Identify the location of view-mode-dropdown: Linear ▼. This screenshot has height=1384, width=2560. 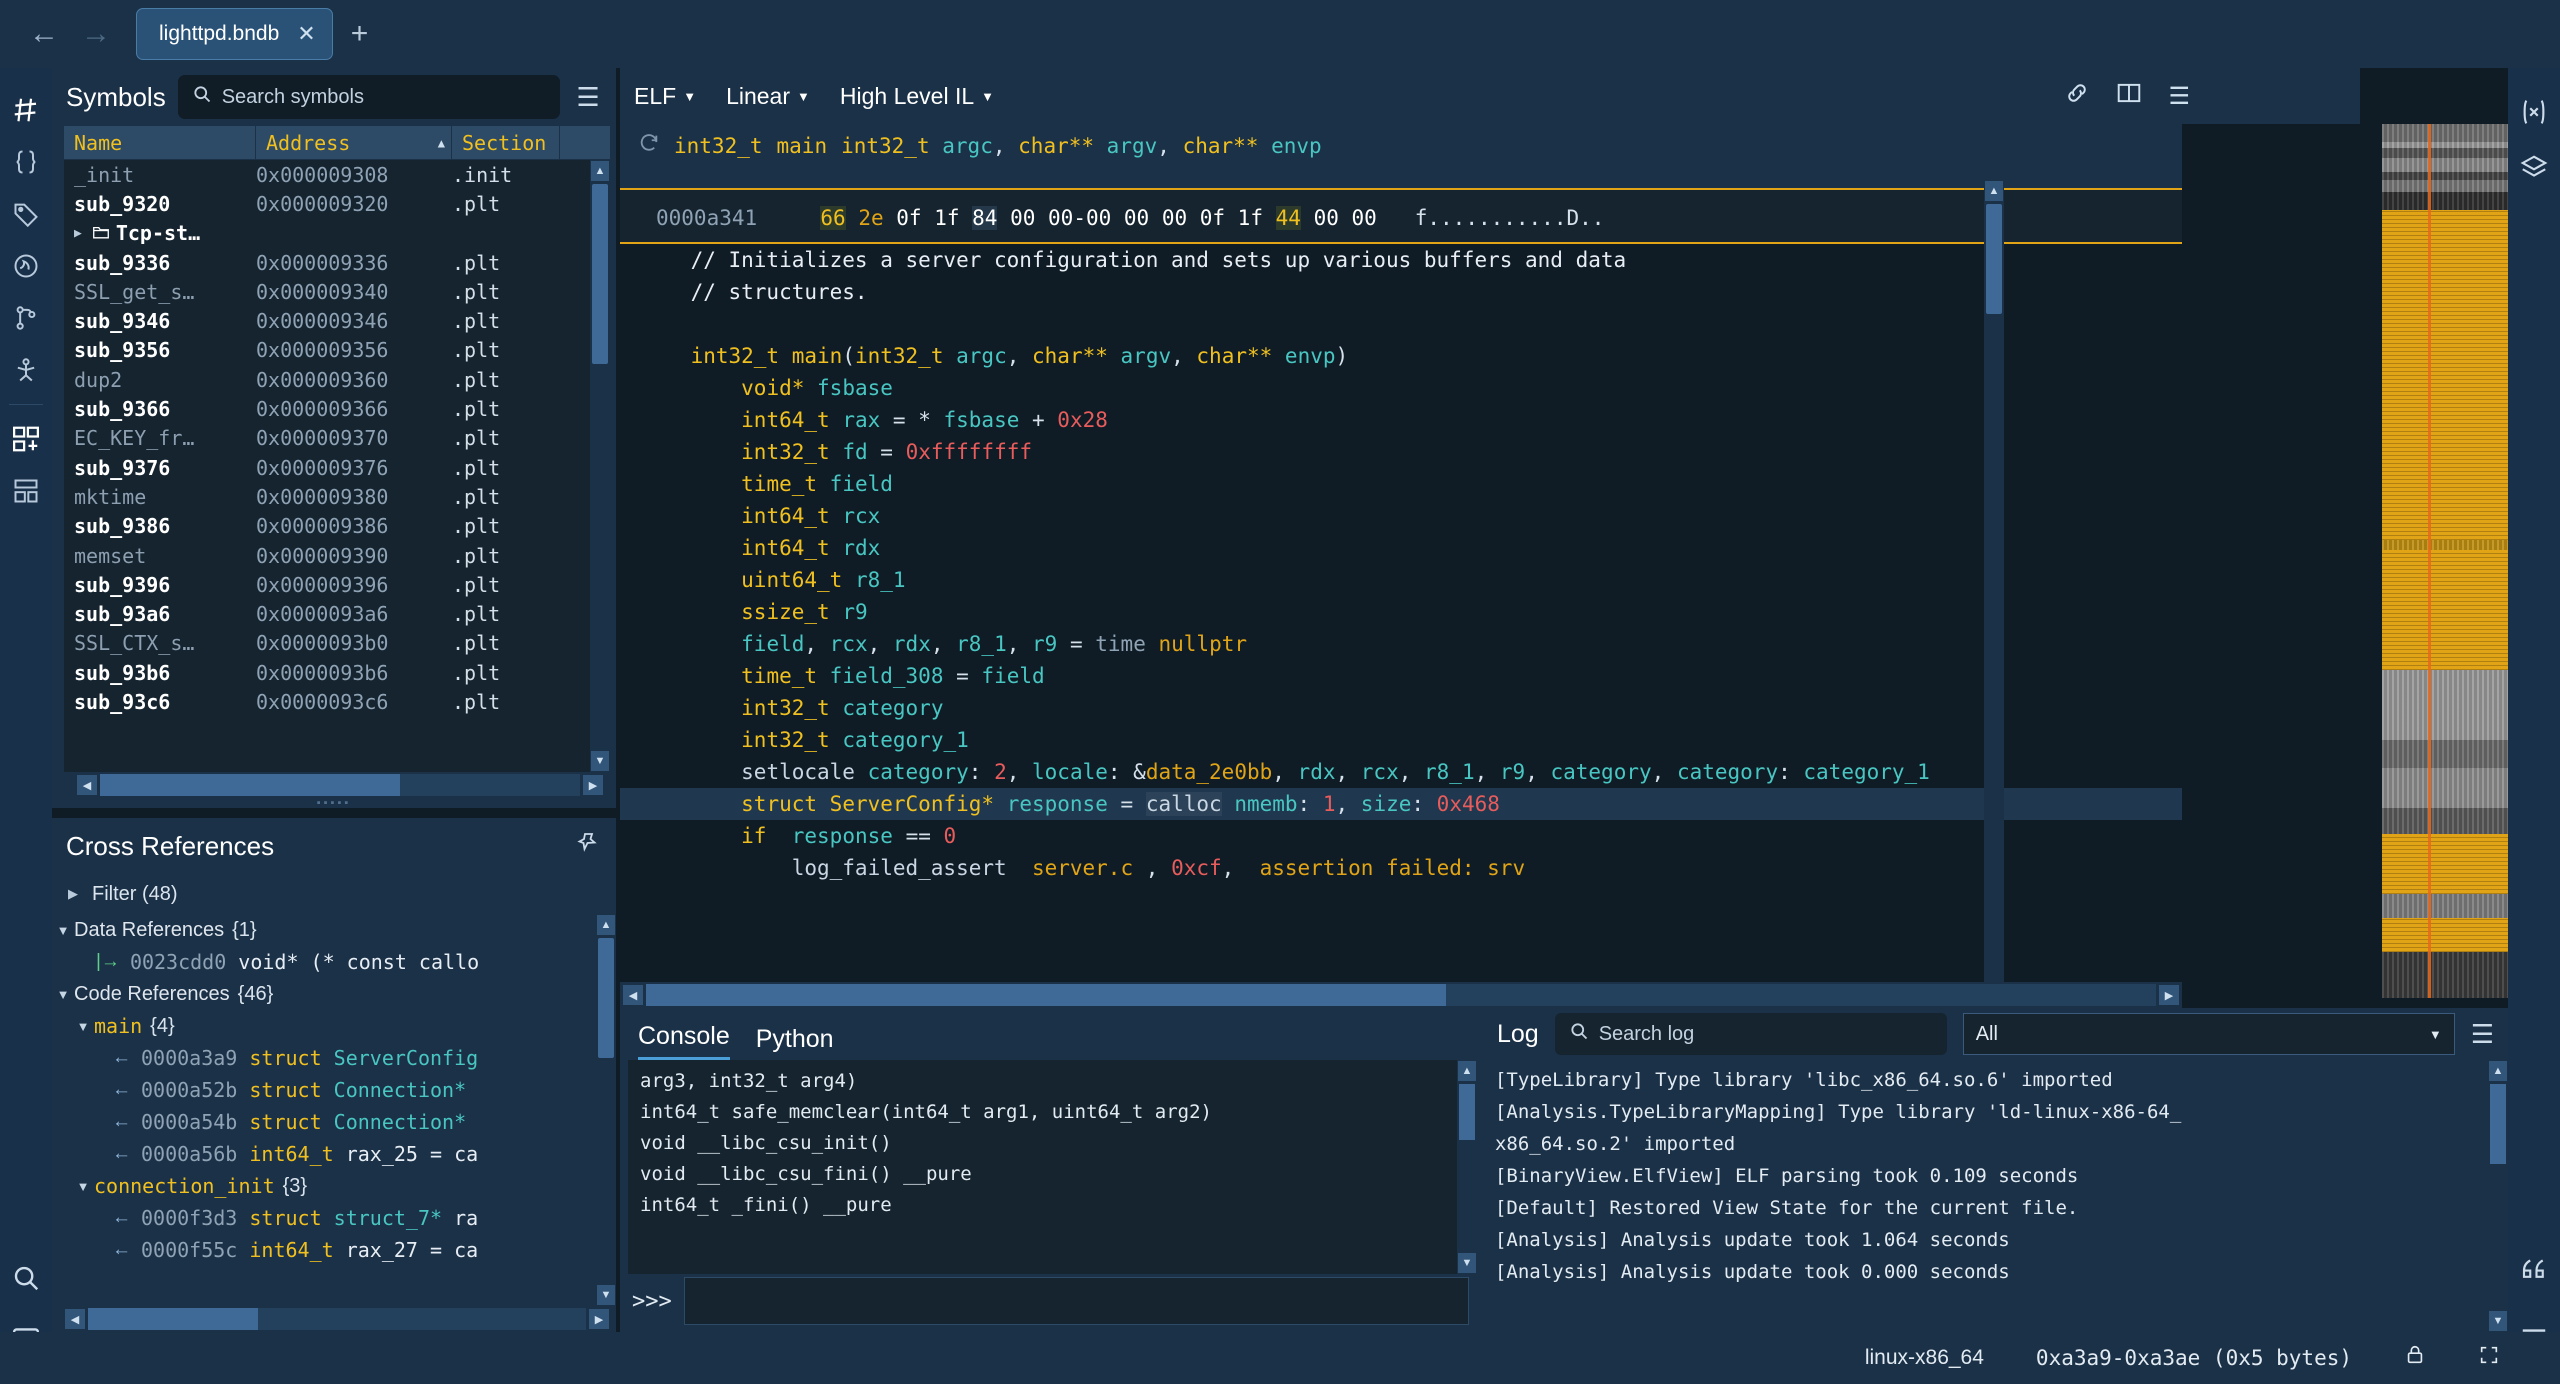
(768, 96).